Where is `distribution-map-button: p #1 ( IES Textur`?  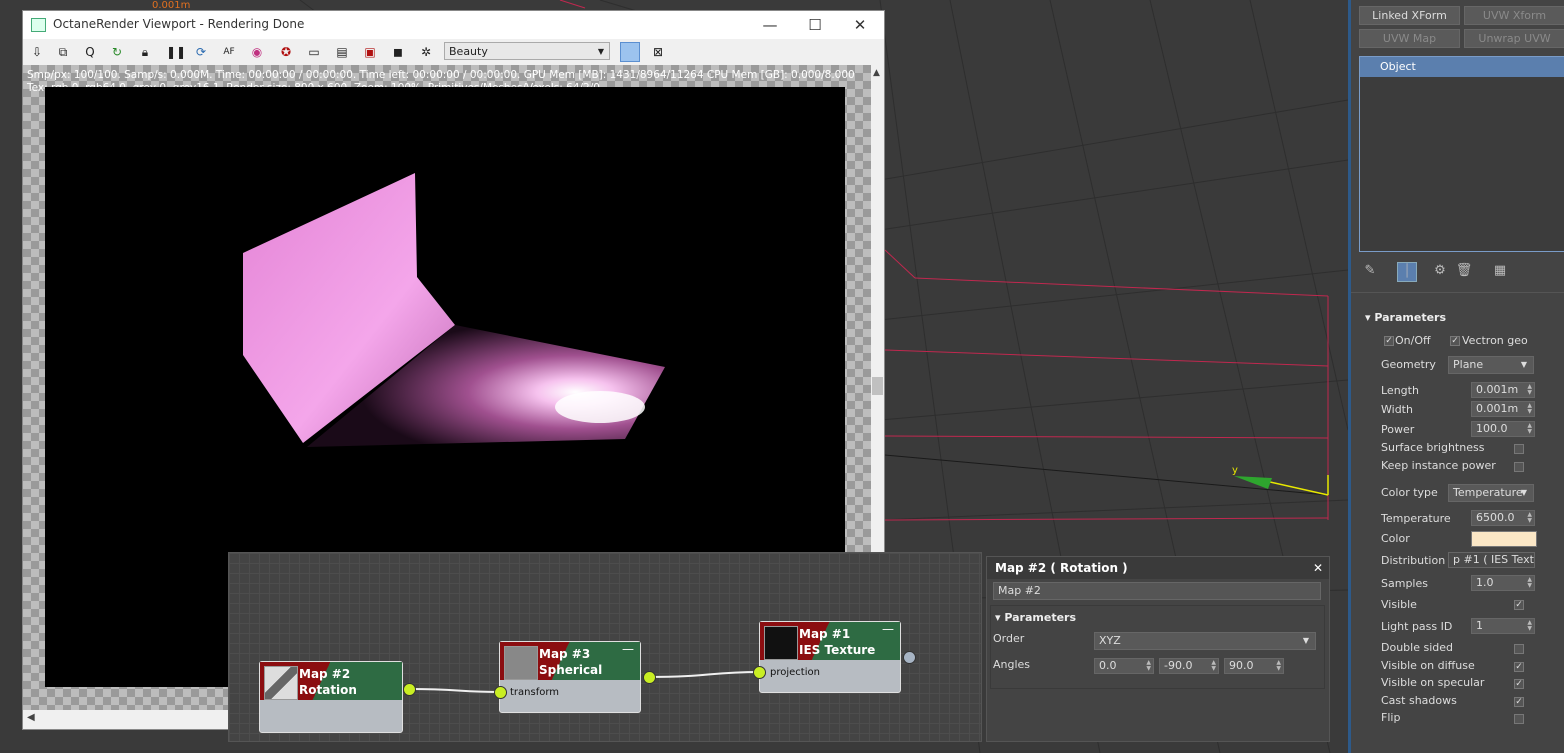 distribution-map-button: p #1 ( IES Textur is located at coordinates (1491, 560).